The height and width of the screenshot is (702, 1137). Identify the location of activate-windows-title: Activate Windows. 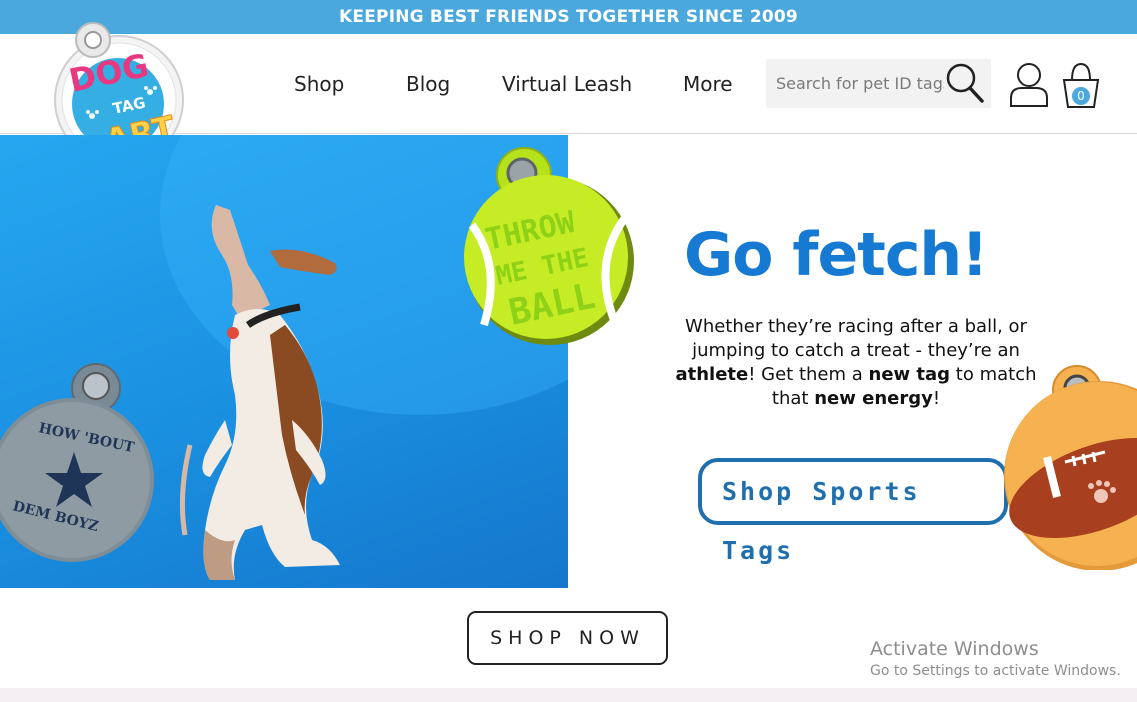
(954, 649).